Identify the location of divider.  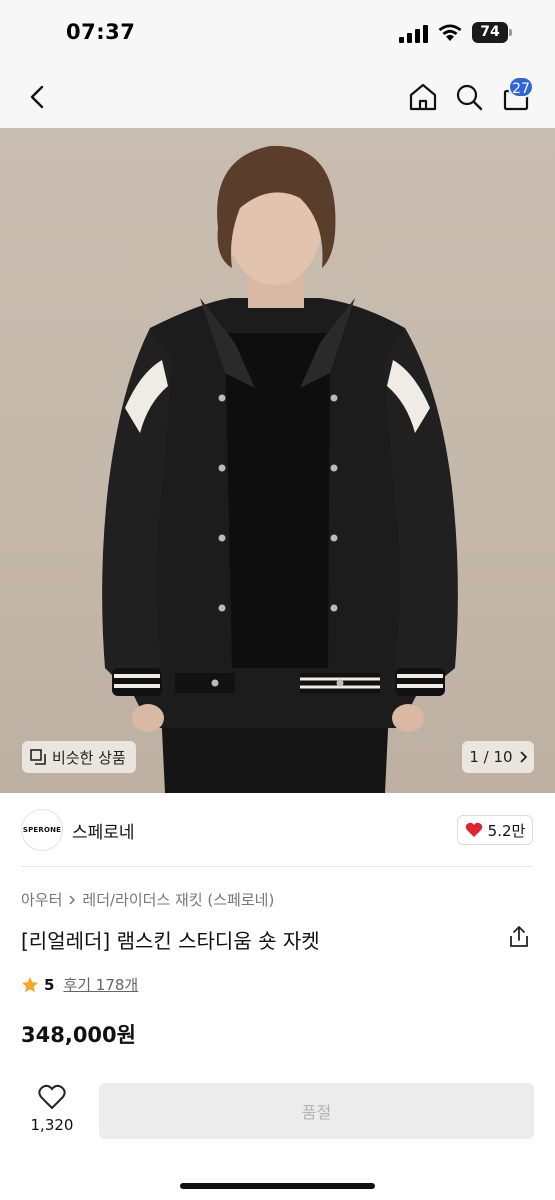
(277, 866).